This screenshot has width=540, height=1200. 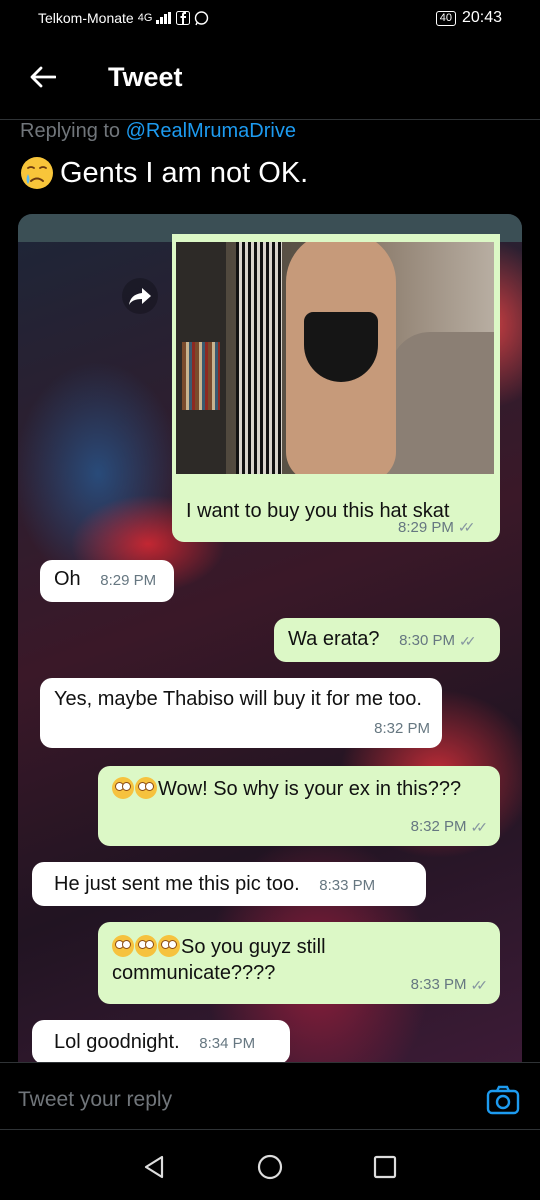 I want to click on message-text: He just sent me this pic too., so click(x=177, y=884).